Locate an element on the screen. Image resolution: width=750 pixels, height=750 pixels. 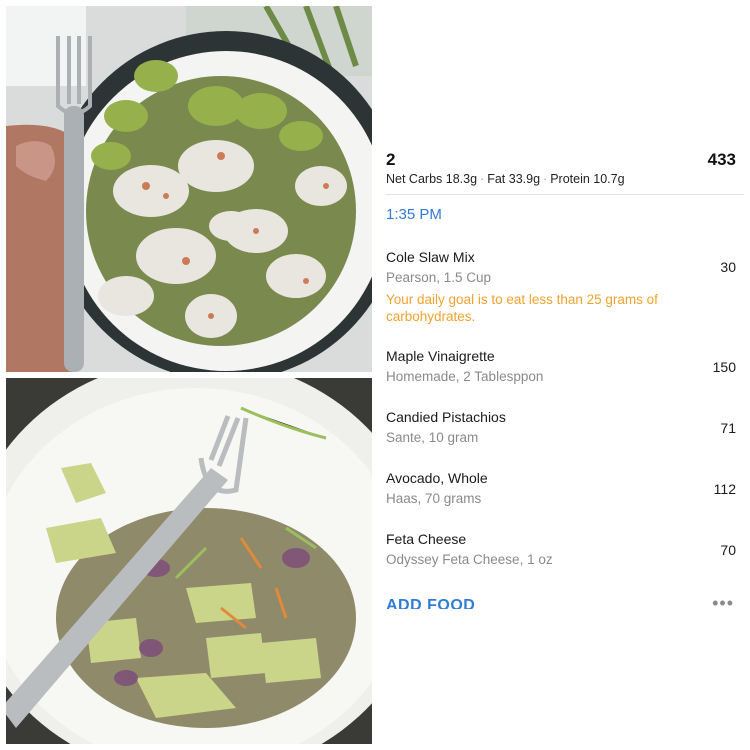
food-name: Maple Vinaigrette is located at coordinates (440, 356).